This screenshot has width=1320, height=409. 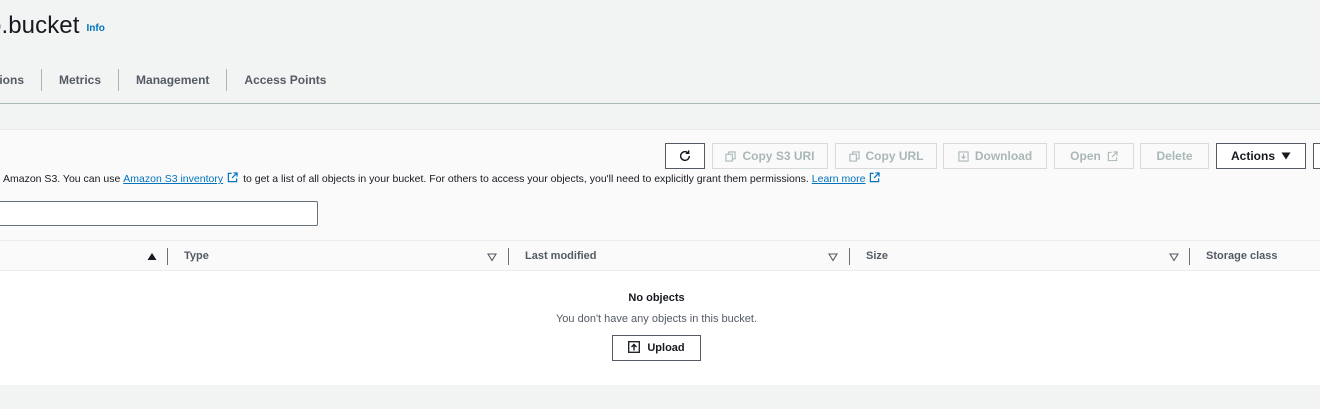 I want to click on tab-management: Management, so click(x=172, y=80).